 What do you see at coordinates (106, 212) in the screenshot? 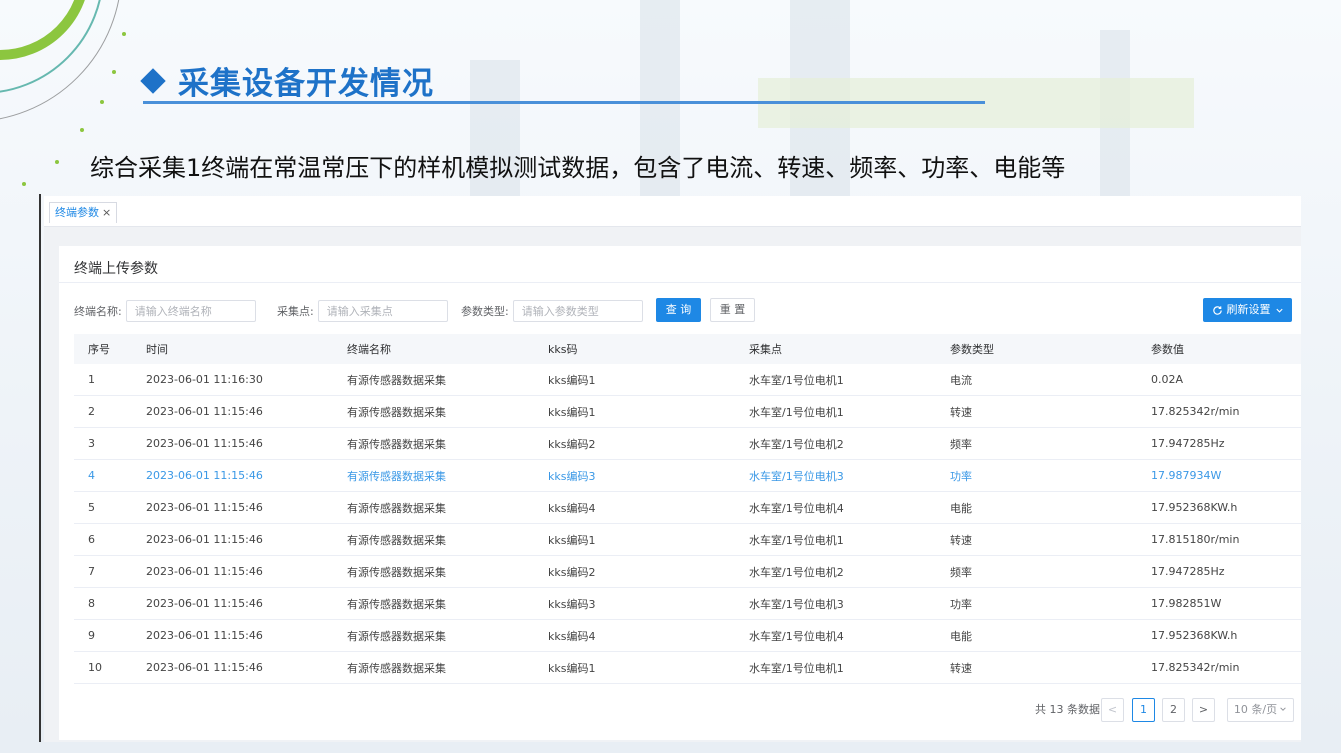
I see `close-icon: ×` at bounding box center [106, 212].